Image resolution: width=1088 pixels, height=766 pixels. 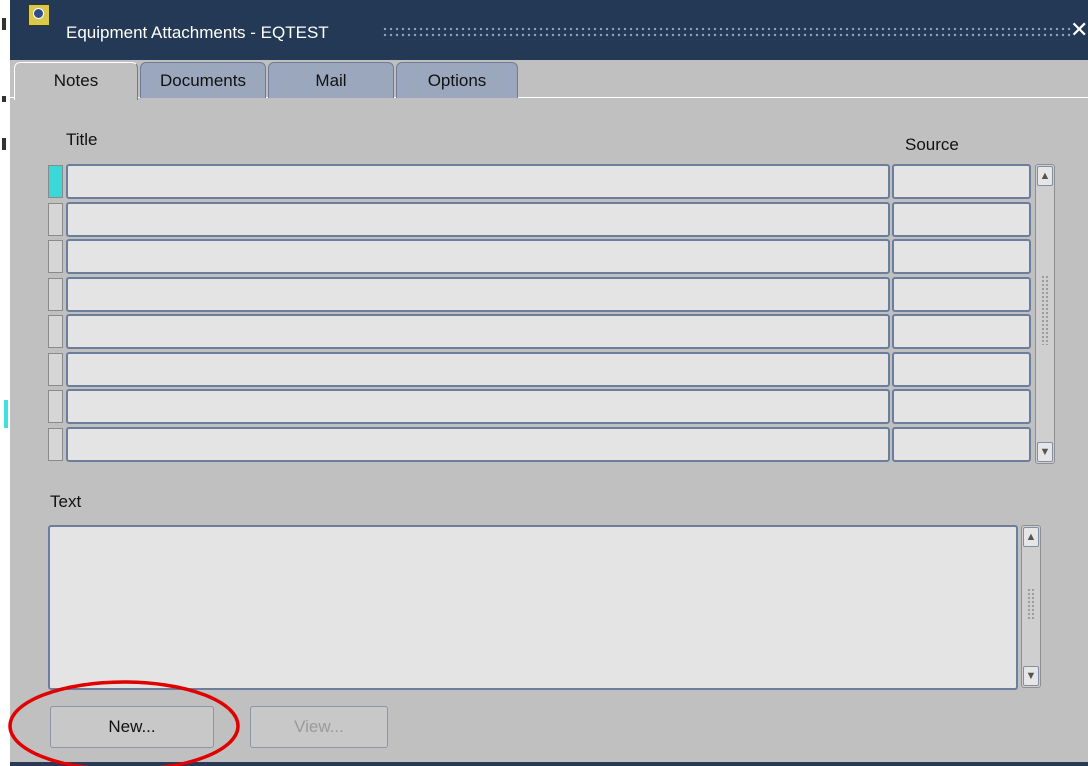 I want to click on source-column-header: Source, so click(x=932, y=144).